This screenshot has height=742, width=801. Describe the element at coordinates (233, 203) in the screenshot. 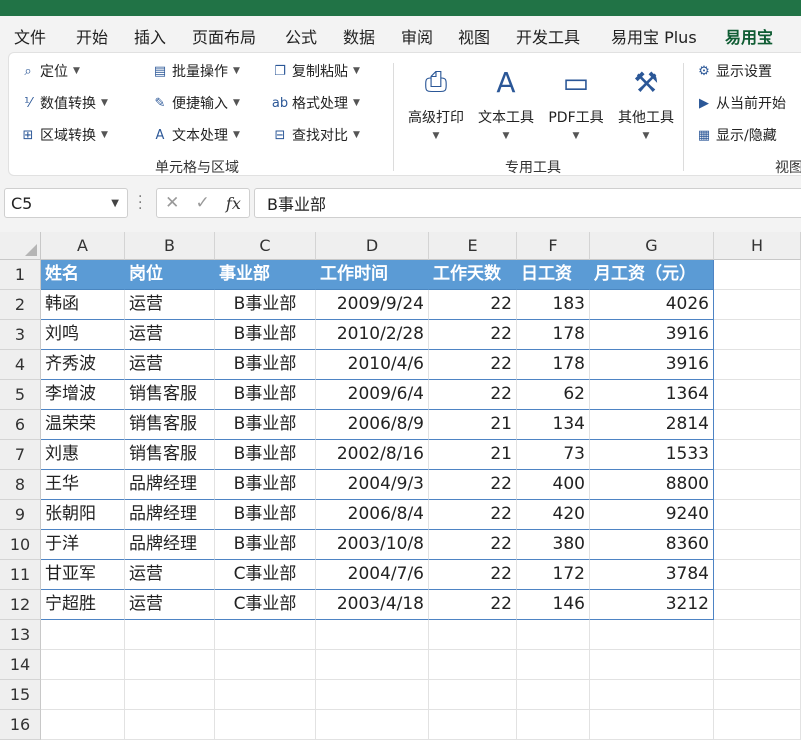

I see `insert-function-icon: fx` at that location.